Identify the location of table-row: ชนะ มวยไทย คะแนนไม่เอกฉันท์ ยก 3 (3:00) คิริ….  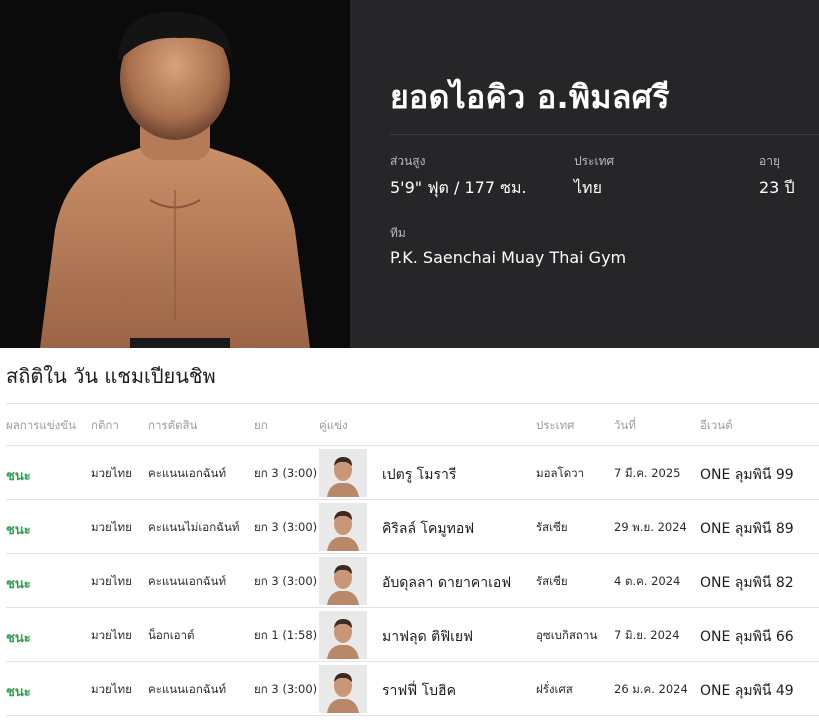
(412, 527).